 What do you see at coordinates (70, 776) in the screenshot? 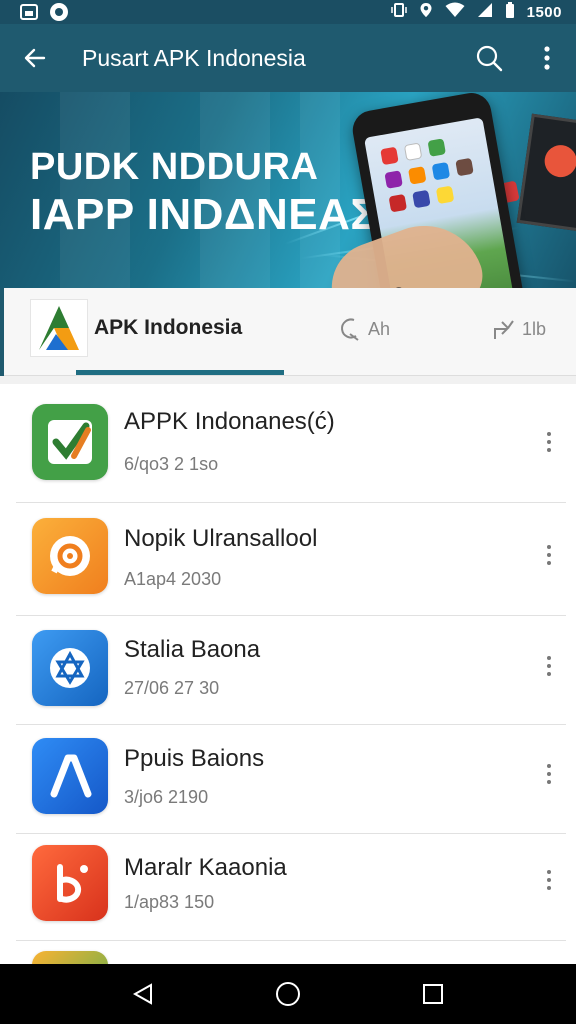
I see `a-letter-icon` at bounding box center [70, 776].